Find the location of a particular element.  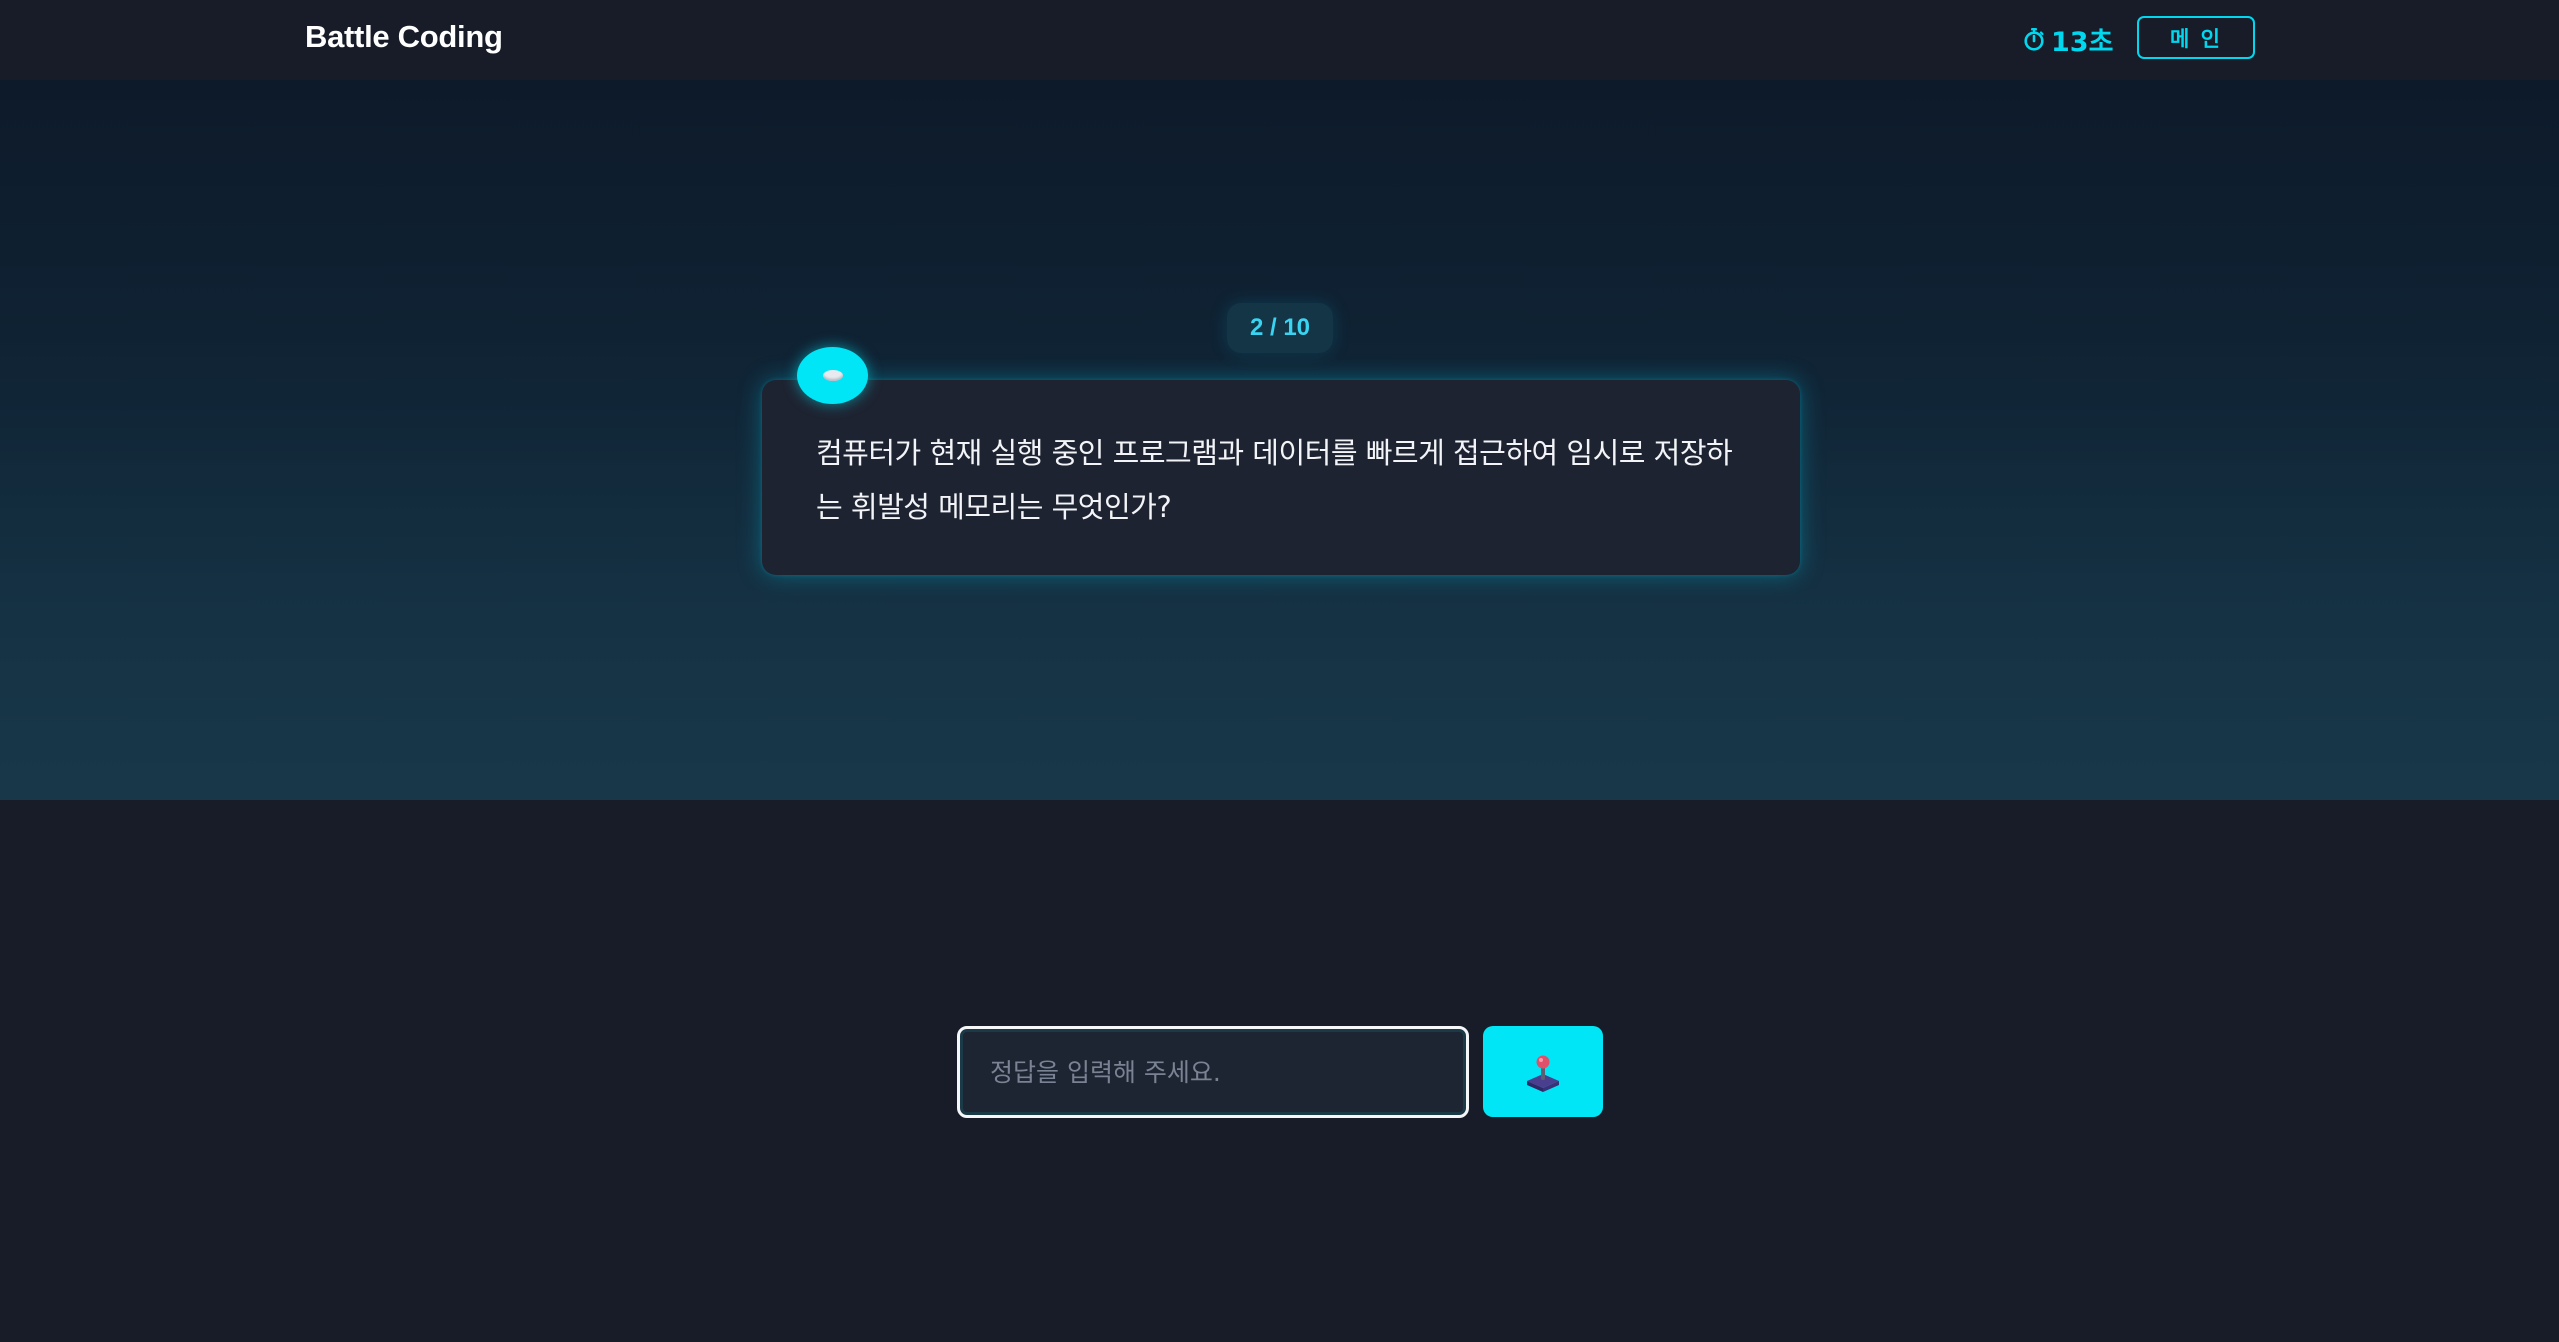

app-title: Battle Coding is located at coordinates (404, 37).